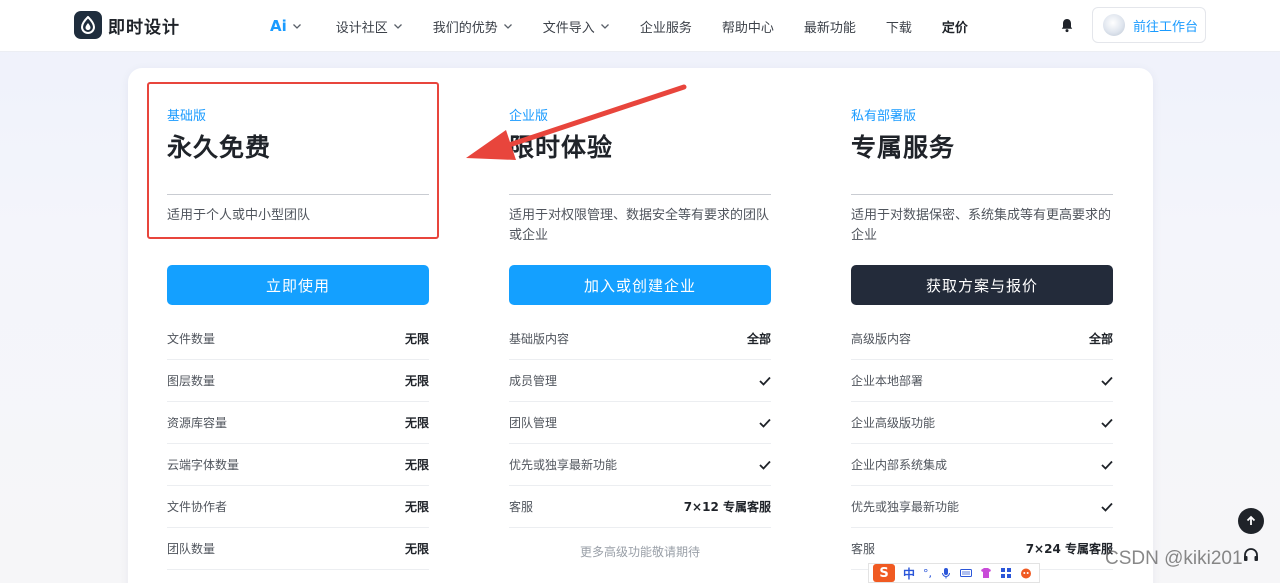 The height and width of the screenshot is (583, 1280). What do you see at coordinates (884, 116) in the screenshot?
I see `plan-tag: 私有部署版` at bounding box center [884, 116].